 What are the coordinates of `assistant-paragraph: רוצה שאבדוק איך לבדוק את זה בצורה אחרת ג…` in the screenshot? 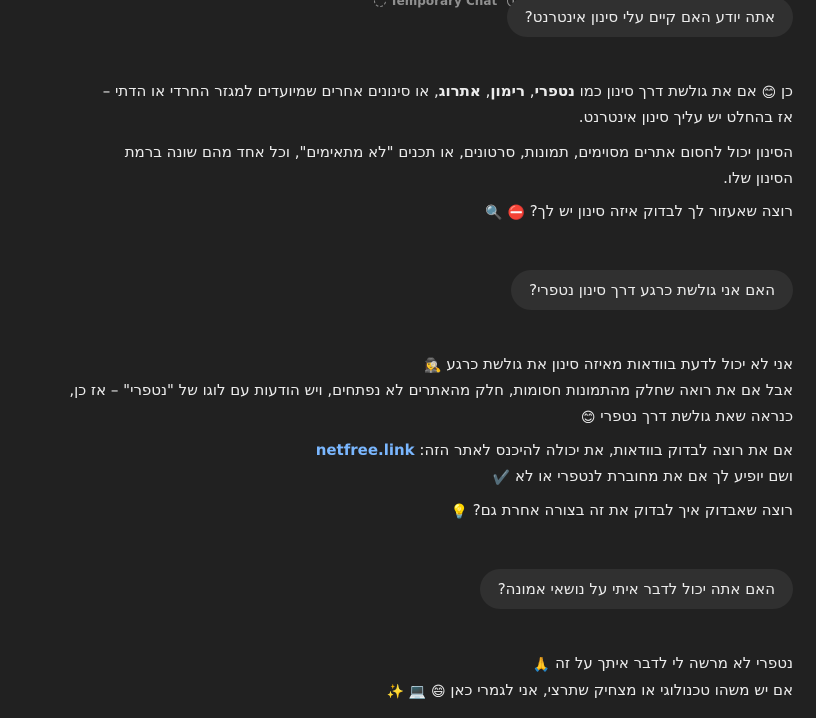 It's located at (621, 510).